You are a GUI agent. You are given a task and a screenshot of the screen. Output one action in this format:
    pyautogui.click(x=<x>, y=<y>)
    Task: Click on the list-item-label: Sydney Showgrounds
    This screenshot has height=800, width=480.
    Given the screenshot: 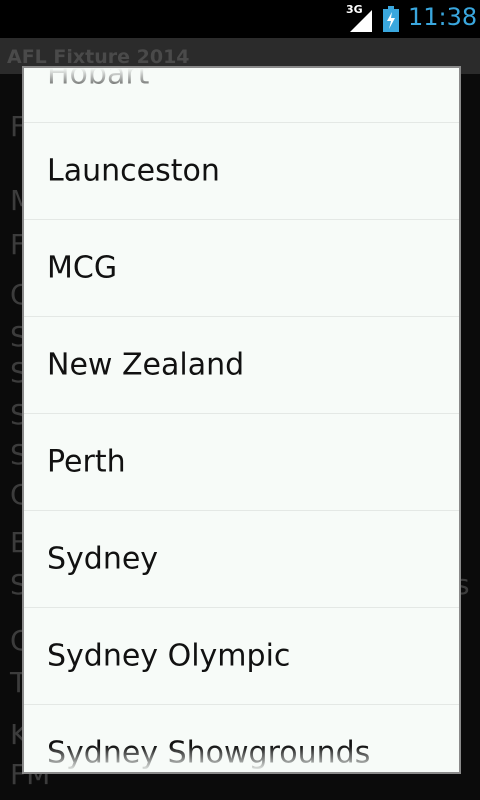 What is the action you would take?
    pyautogui.click(x=209, y=753)
    